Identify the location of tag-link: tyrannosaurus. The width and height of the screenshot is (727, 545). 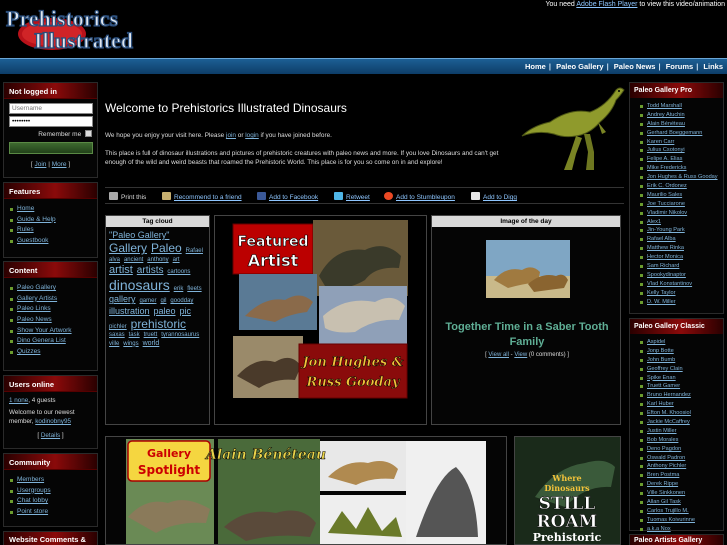
(180, 335).